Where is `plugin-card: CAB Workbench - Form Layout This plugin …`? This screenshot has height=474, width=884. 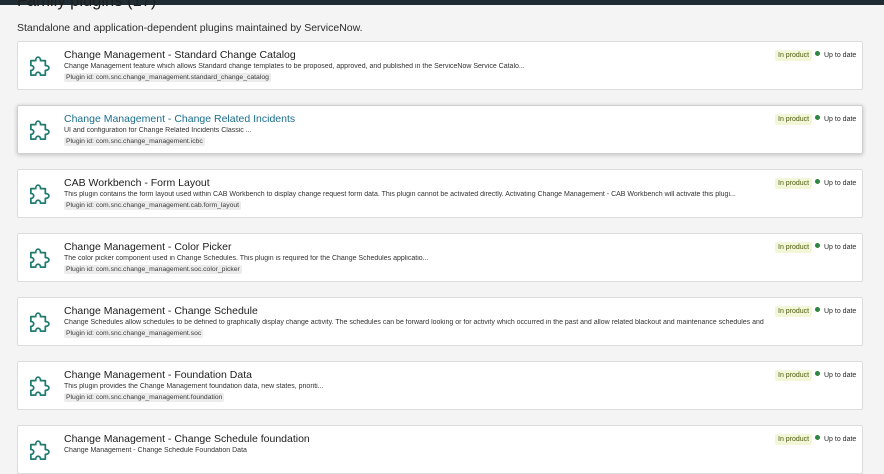 plugin-card: CAB Workbench - Form Layout This plugin … is located at coordinates (440, 193).